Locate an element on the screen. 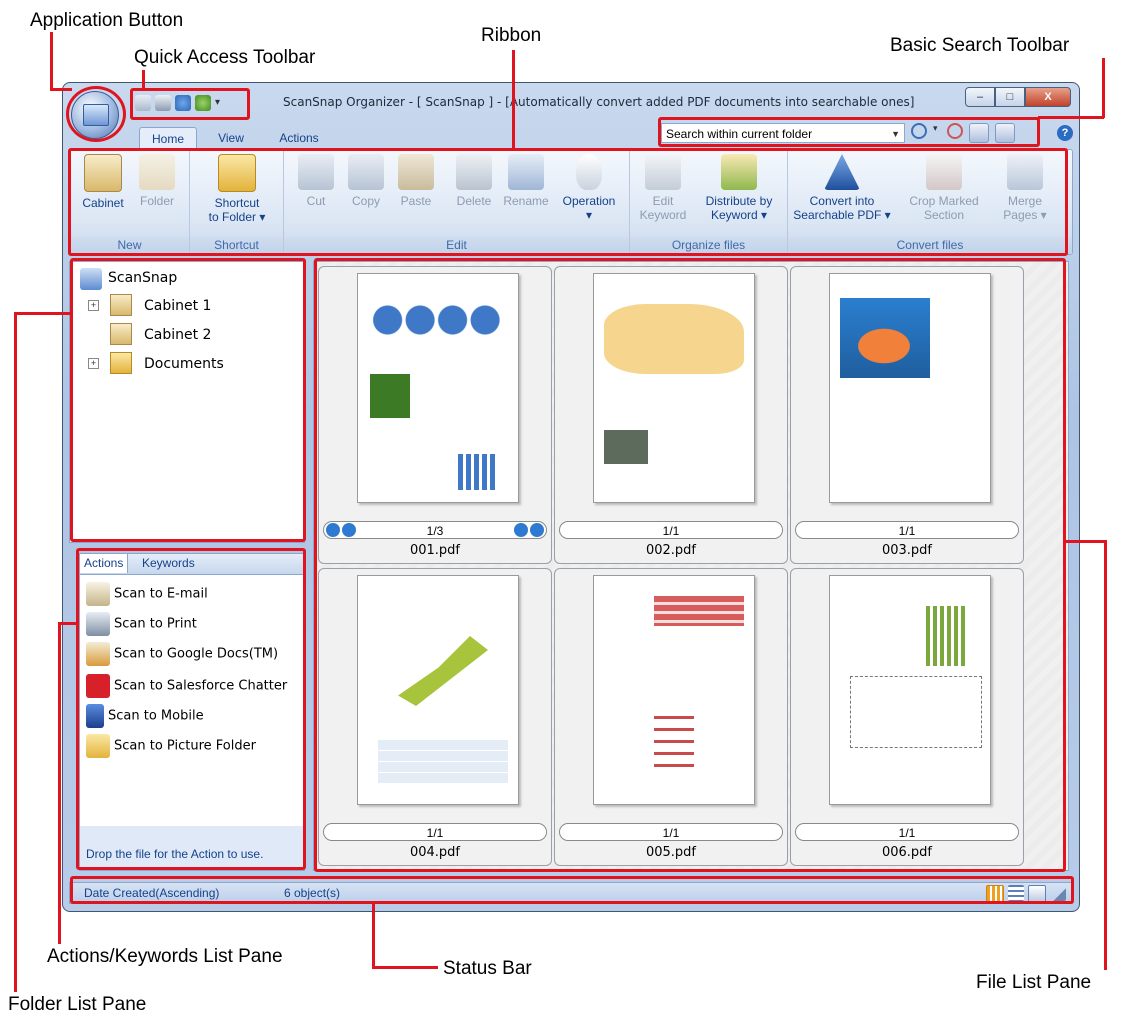 This screenshot has width=1132, height=1021. callout-status-bar: Status Bar is located at coordinates (487, 968).